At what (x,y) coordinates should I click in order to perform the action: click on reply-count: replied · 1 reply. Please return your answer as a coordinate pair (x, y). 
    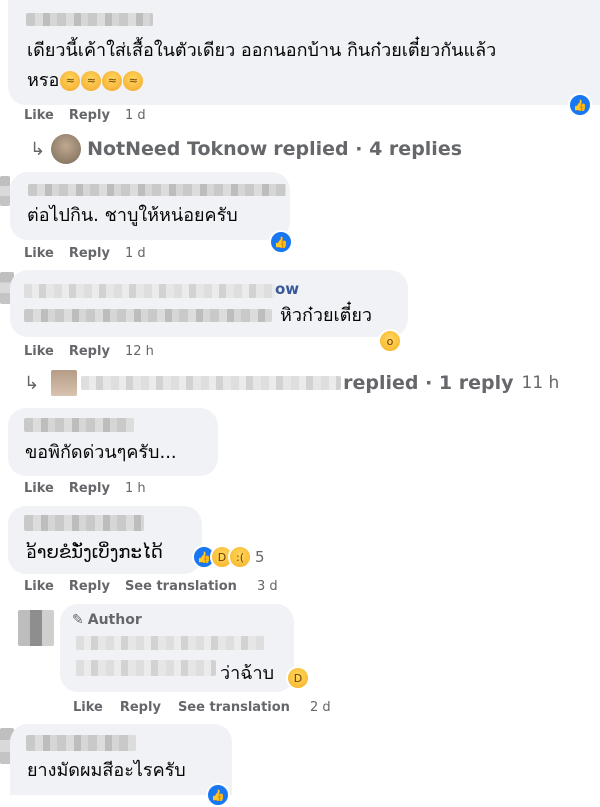
    Looking at the image, I should click on (428, 383).